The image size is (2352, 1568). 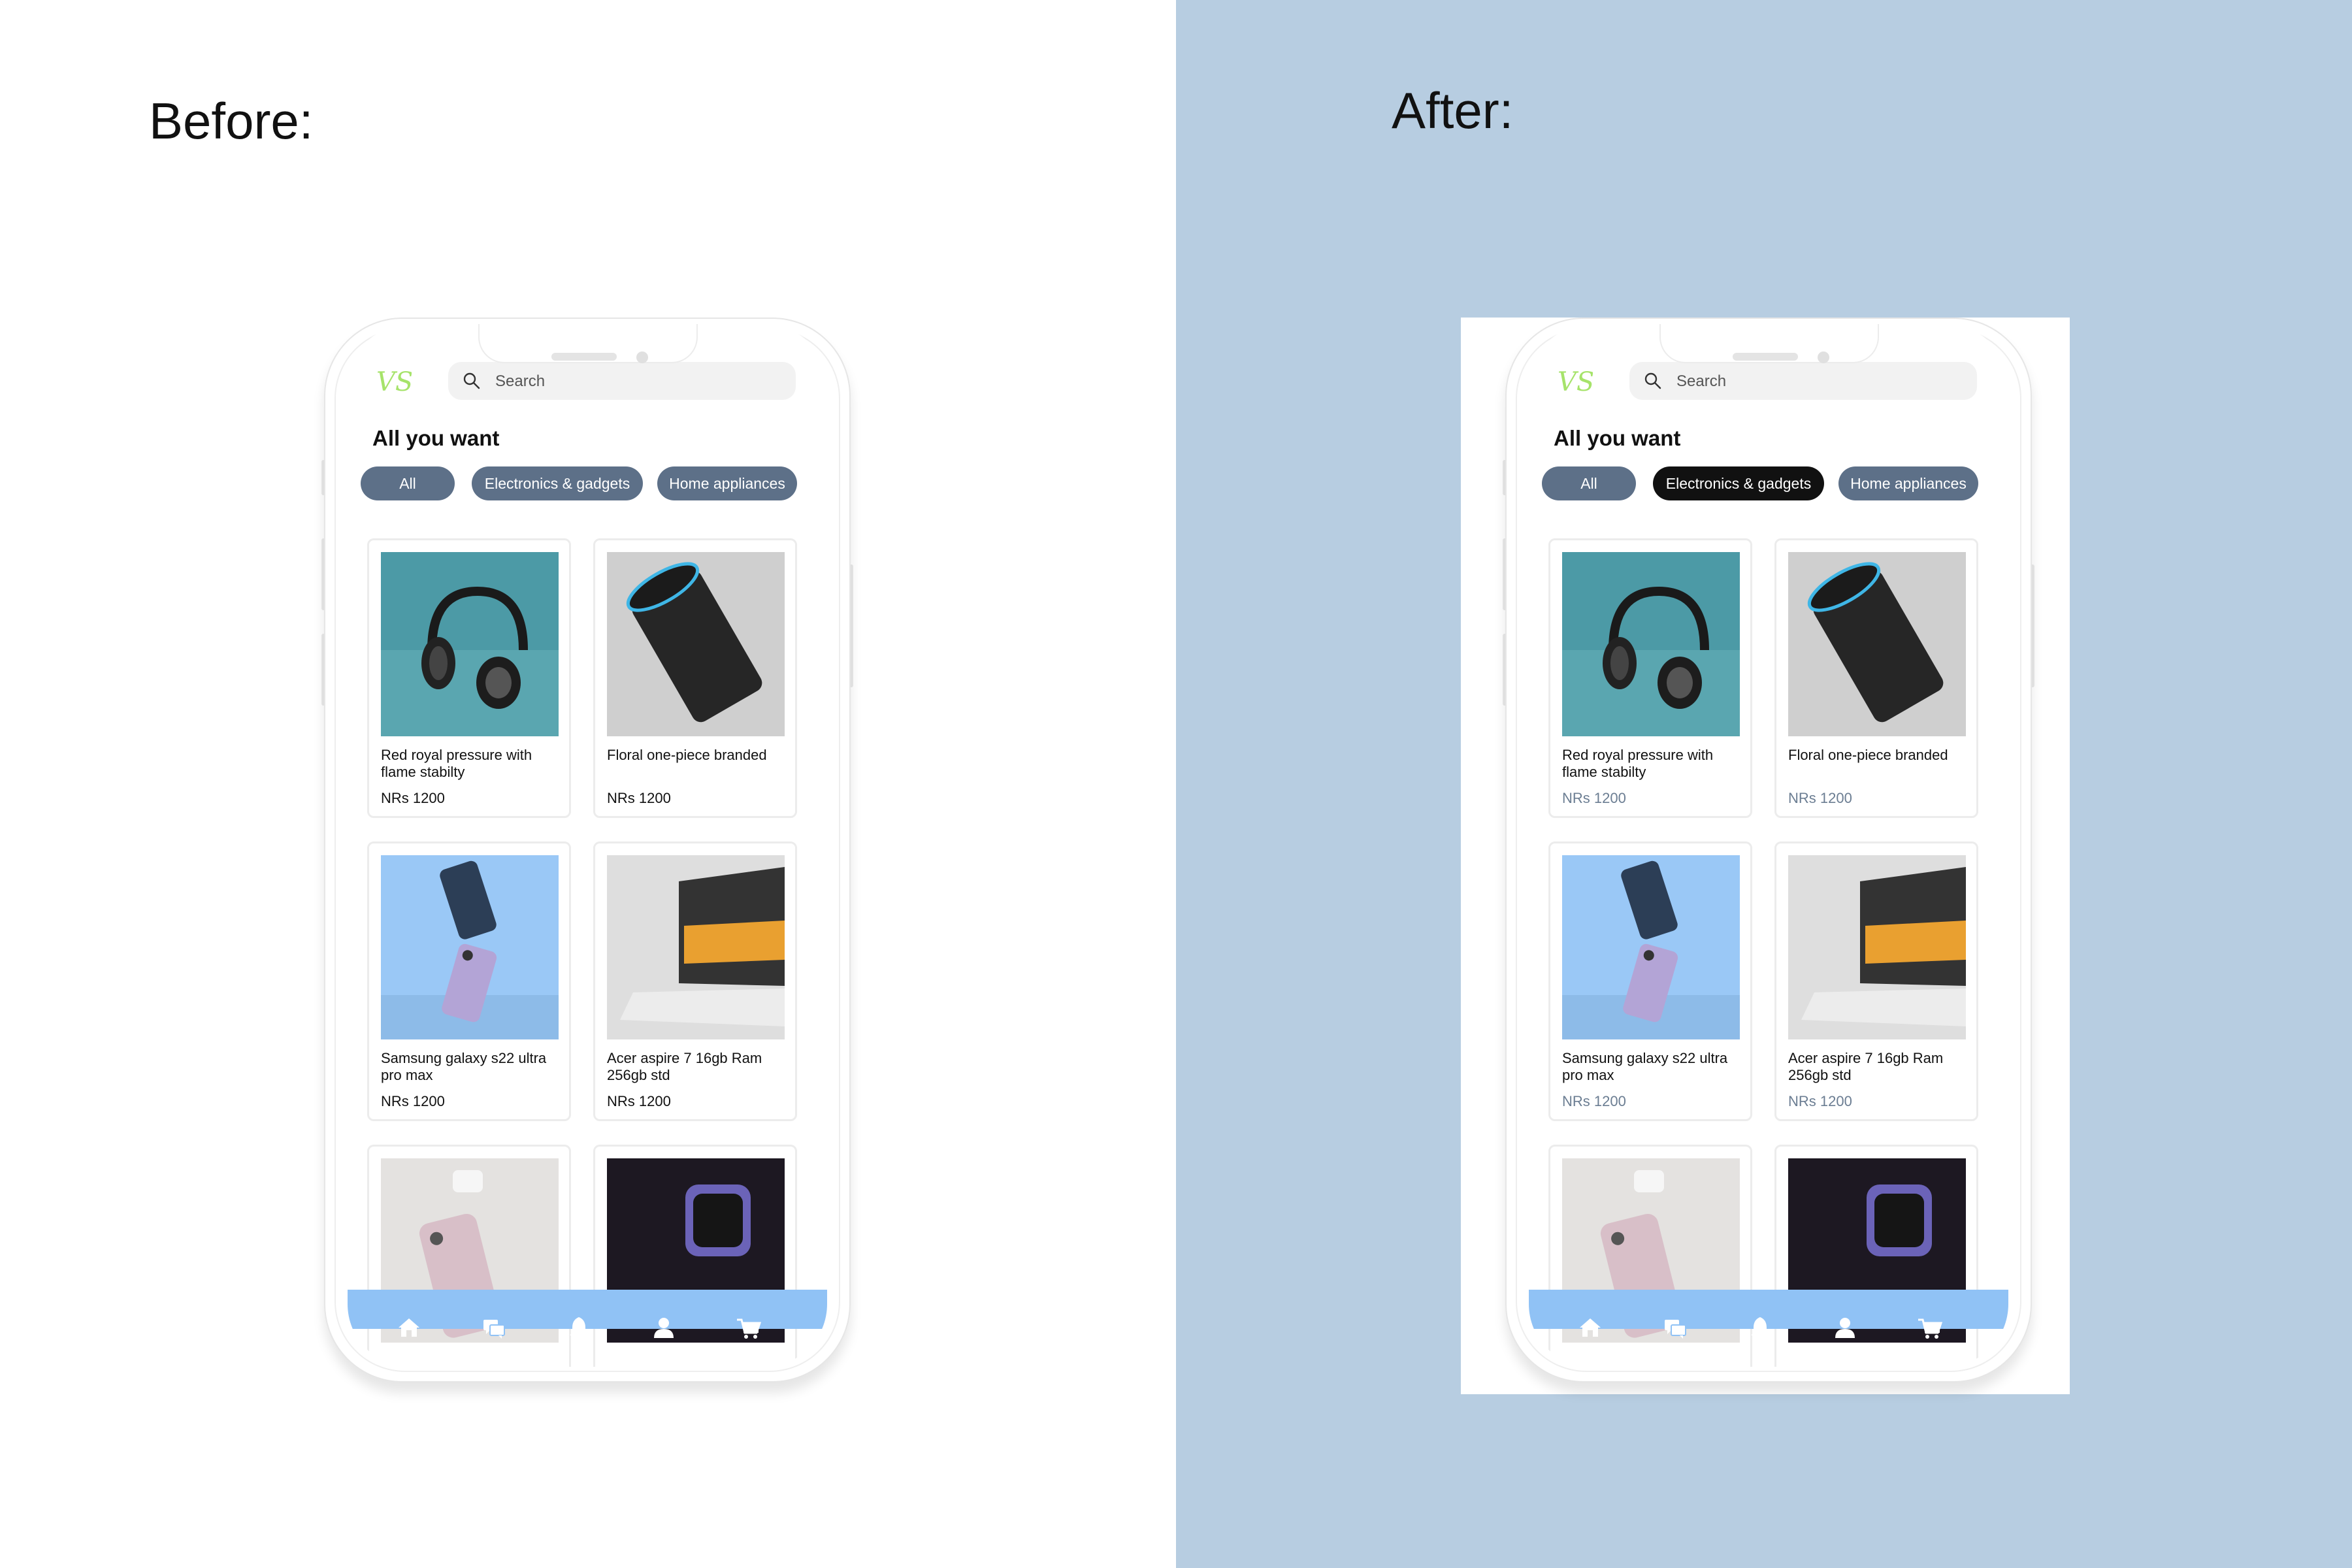 I want to click on before-heading: Before:, so click(x=231, y=121).